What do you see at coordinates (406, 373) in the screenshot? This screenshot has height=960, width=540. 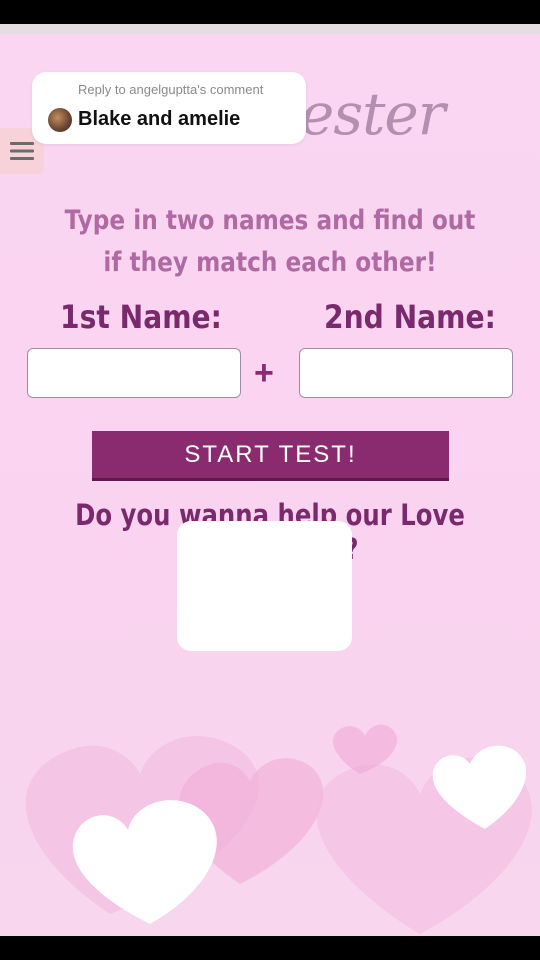 I see `second-name-input` at bounding box center [406, 373].